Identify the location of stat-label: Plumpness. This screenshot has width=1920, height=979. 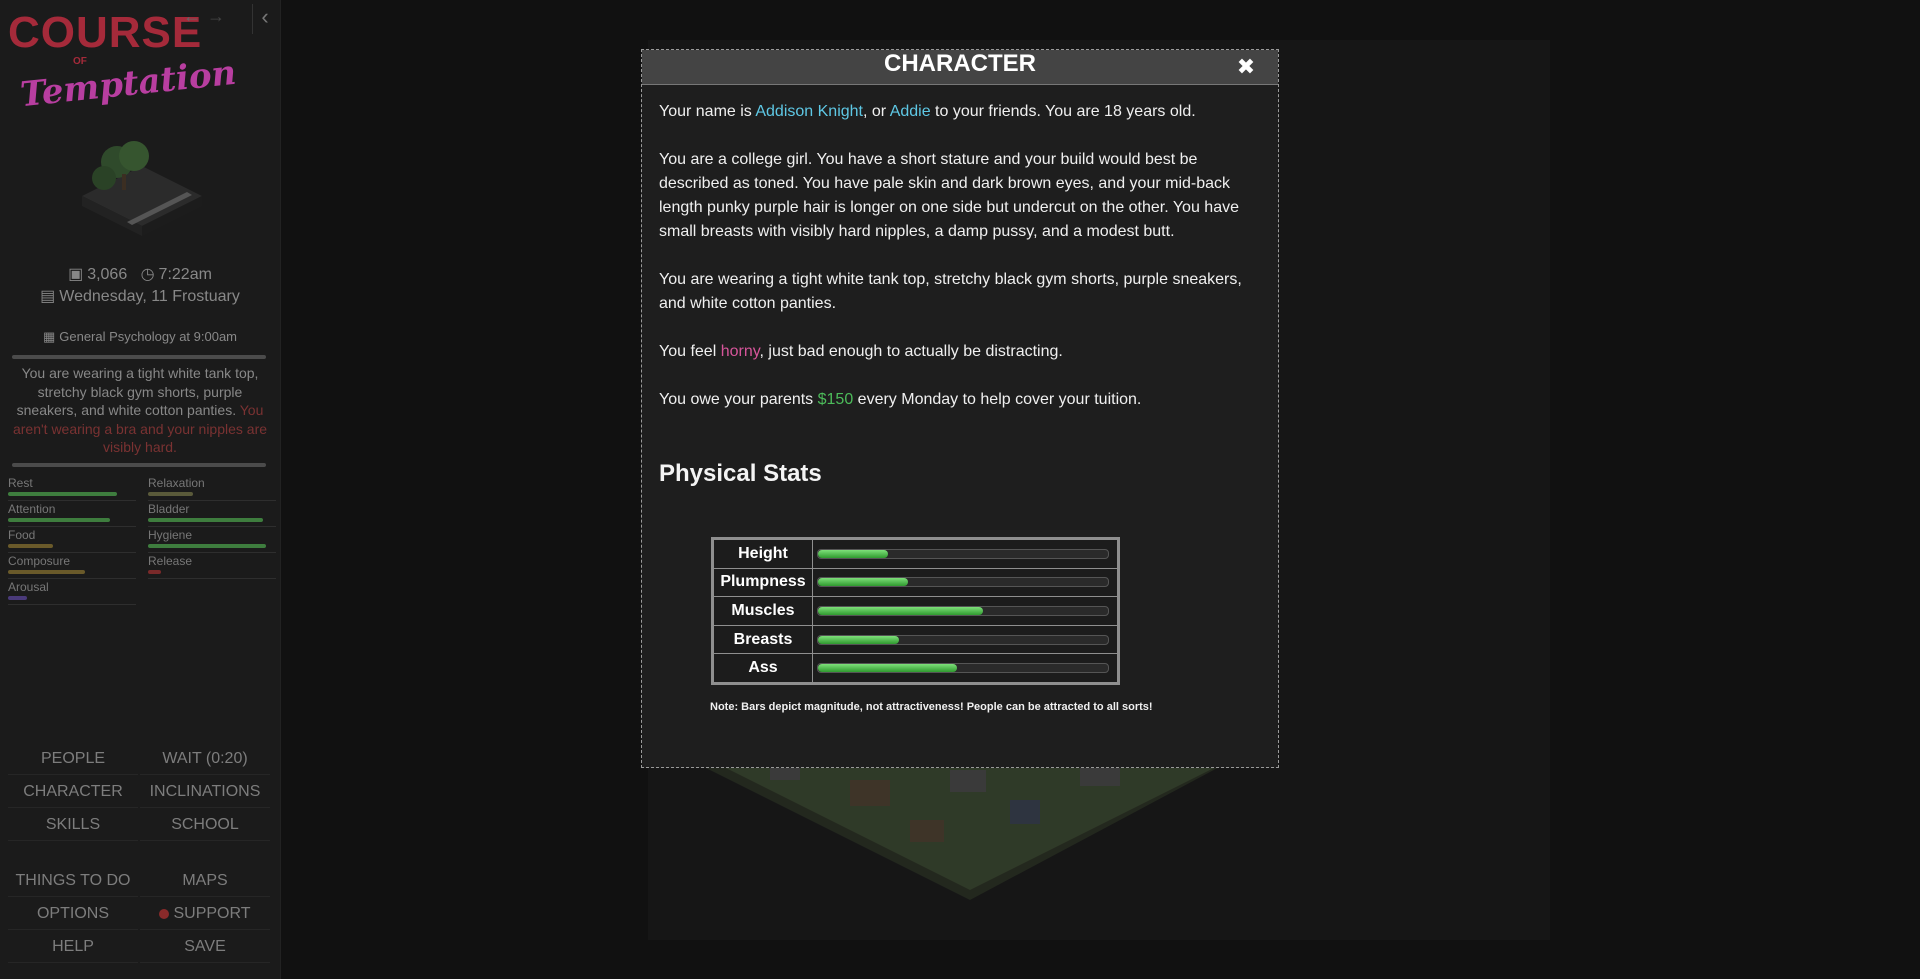
(762, 582).